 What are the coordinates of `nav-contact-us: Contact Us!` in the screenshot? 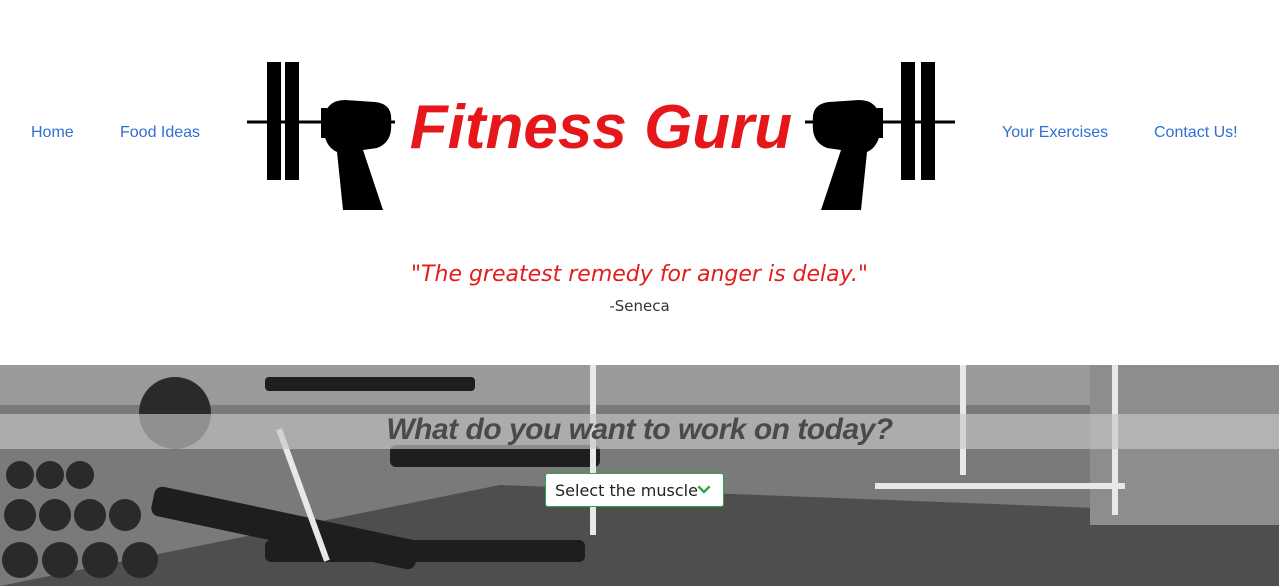 It's located at (1196, 133).